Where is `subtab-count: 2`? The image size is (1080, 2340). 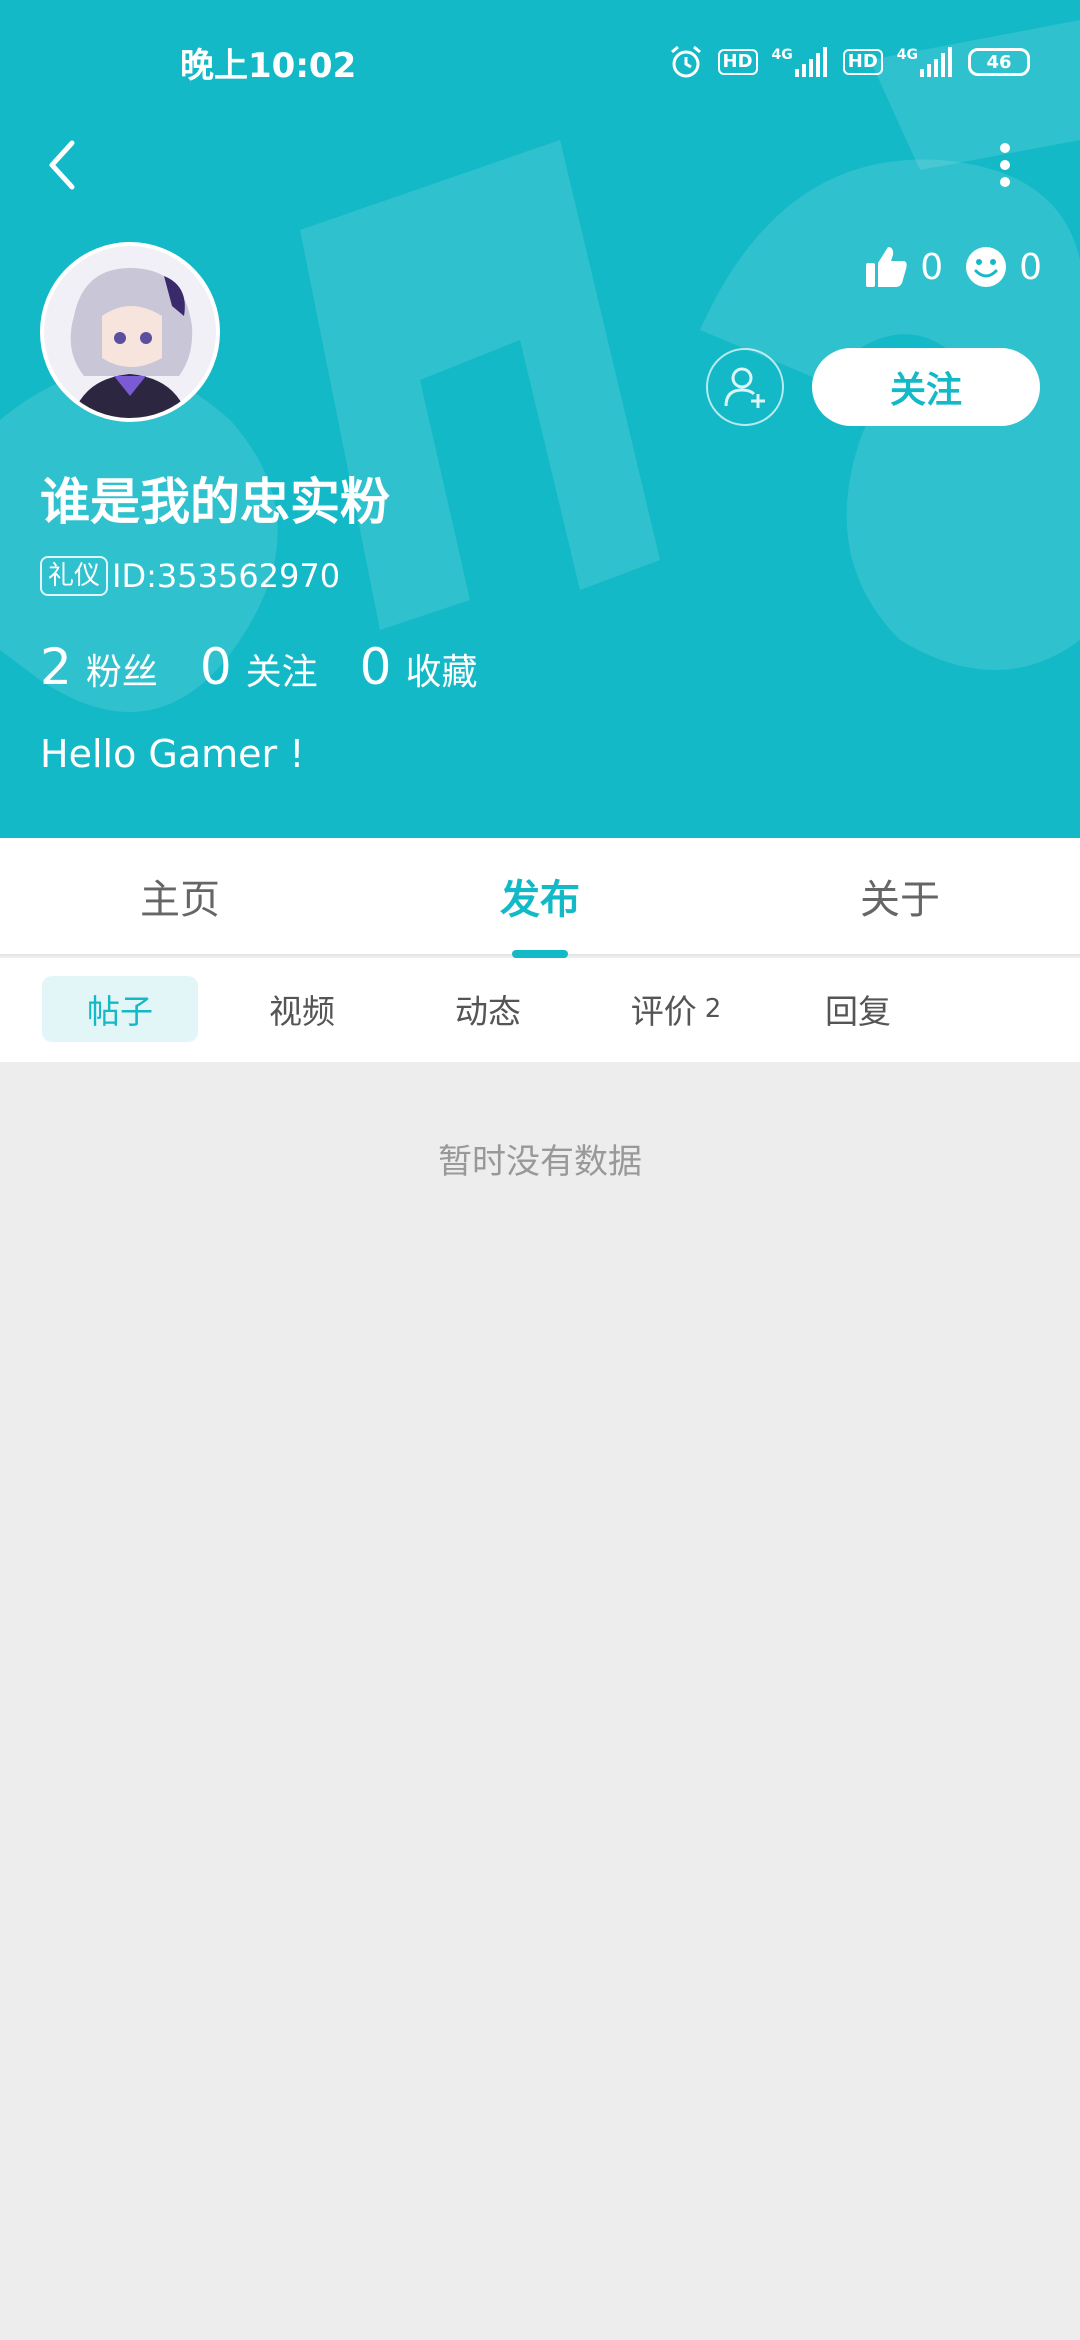
subtab-count: 2 is located at coordinates (713, 1009).